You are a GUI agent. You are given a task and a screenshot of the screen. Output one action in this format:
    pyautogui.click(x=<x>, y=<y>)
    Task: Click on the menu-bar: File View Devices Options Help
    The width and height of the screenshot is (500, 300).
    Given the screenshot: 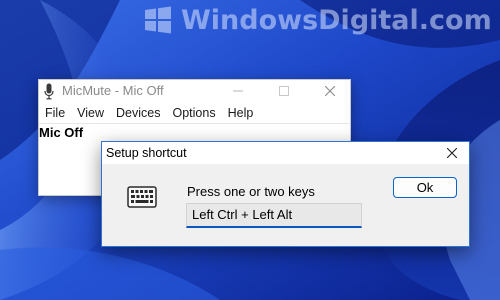 What is the action you would take?
    pyautogui.click(x=194, y=112)
    